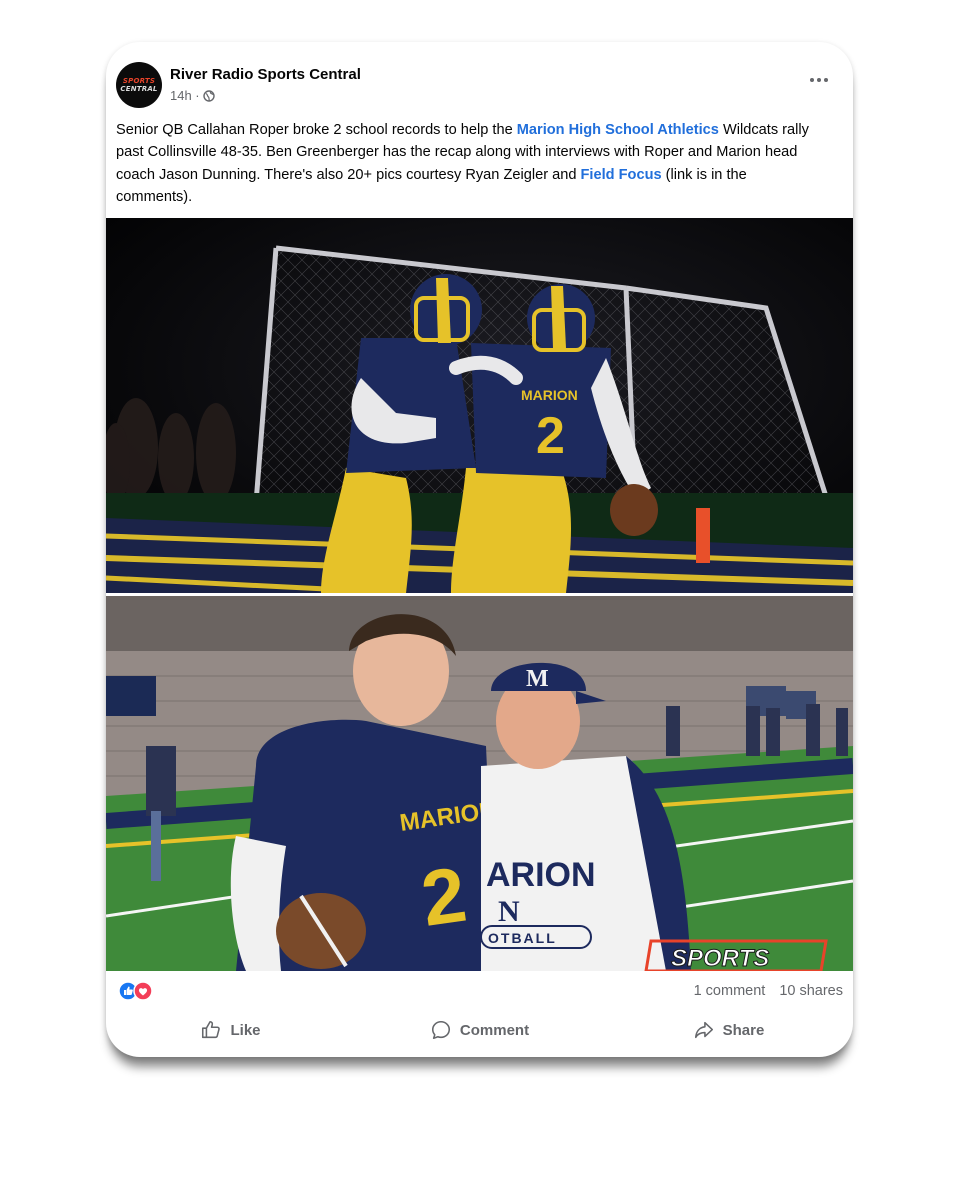 This screenshot has height=1179, width=959. Describe the element at coordinates (537, 679) in the screenshot. I see `photo2-cap-letter: M` at that location.